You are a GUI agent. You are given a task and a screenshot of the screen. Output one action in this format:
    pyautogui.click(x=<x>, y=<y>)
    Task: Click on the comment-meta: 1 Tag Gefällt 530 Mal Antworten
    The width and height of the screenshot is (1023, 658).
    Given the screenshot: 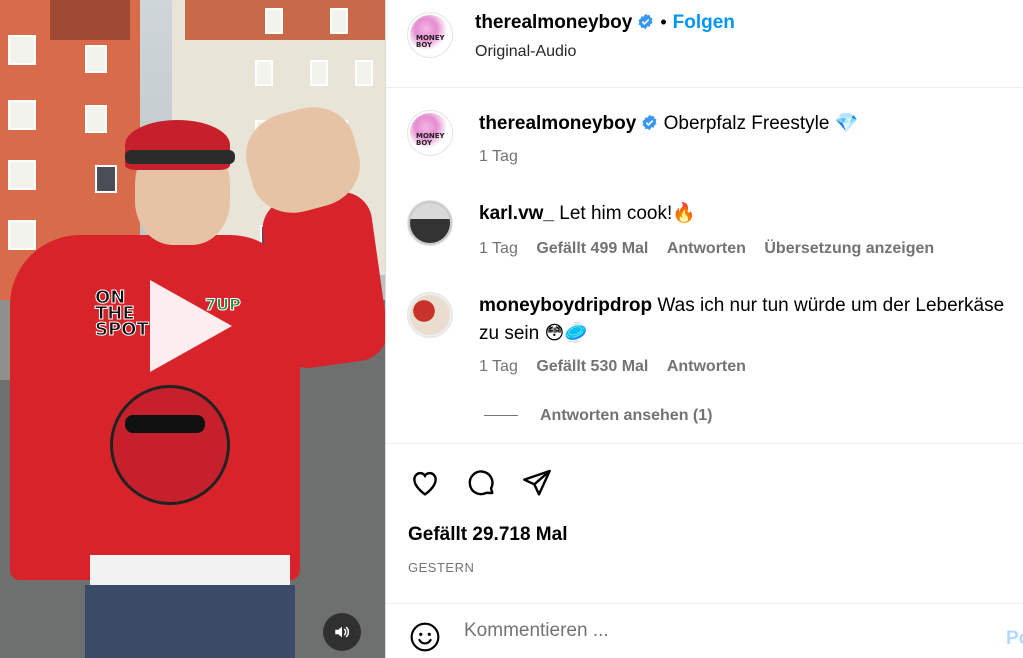 What is the action you would take?
    pyautogui.click(x=612, y=367)
    